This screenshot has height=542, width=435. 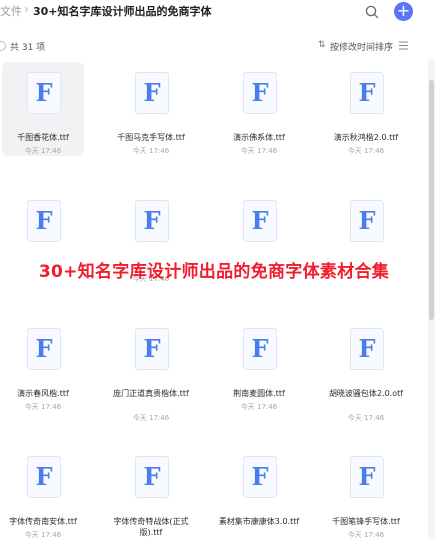 I want to click on menu-icon, so click(x=403, y=45).